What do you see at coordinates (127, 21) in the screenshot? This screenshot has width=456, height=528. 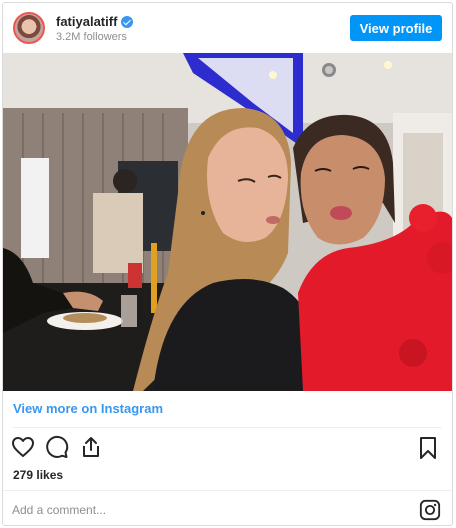 I see `verified-badge-icon` at bounding box center [127, 21].